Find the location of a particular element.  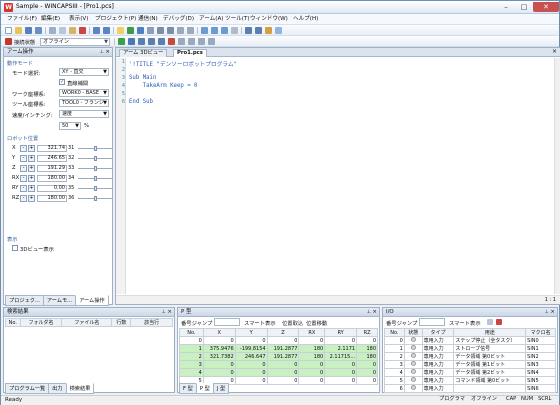

table-row: 3000000 is located at coordinates (278, 364).